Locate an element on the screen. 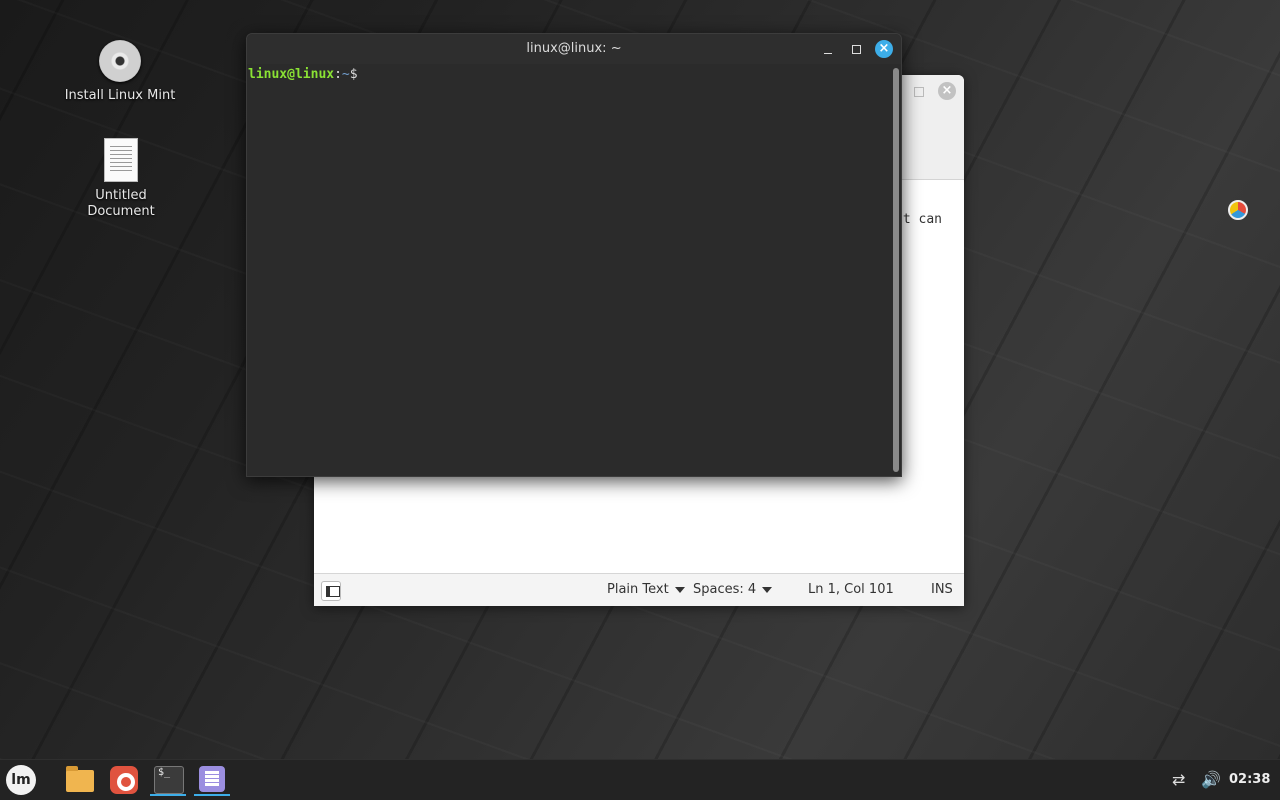  browser-launcher is located at coordinates (124, 780).